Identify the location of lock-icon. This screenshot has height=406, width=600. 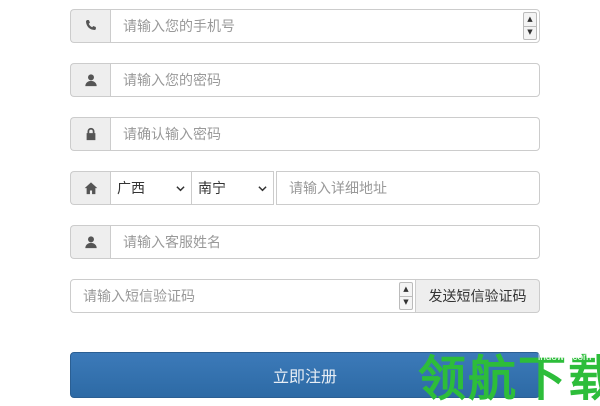
(90, 134).